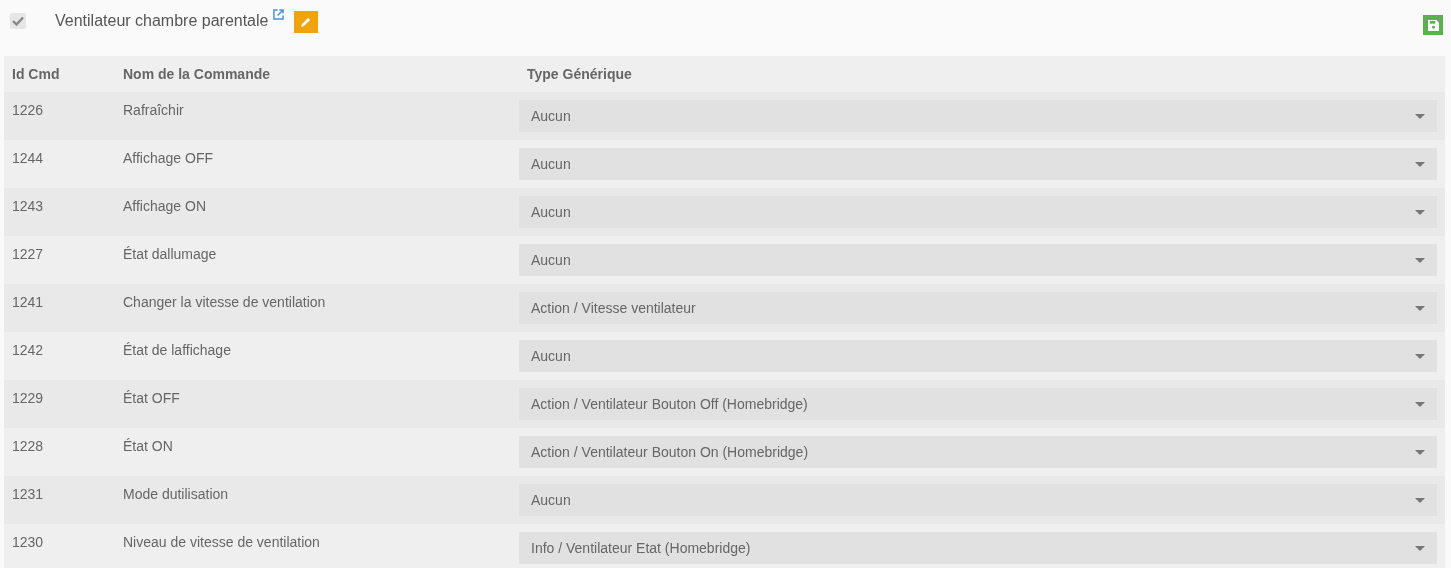  What do you see at coordinates (170, 254) in the screenshot?
I see `name-cell-text: État dallumage` at bounding box center [170, 254].